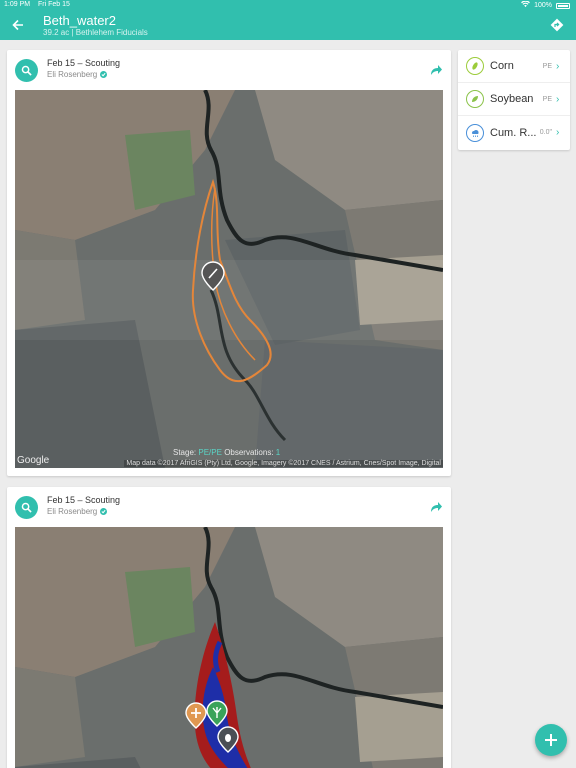 The width and height of the screenshot is (576, 768). I want to click on soybean-icon, so click(475, 99).